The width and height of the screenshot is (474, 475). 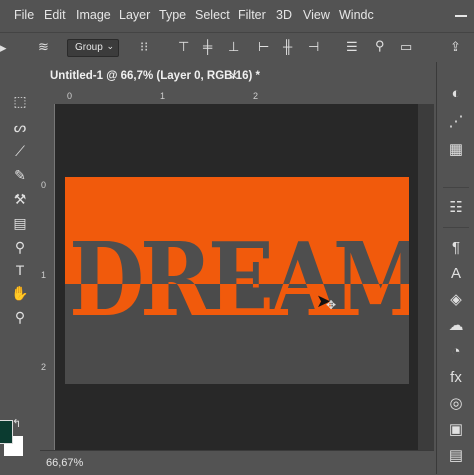 I want to click on workspace-icon: ▭, so click(x=406, y=47).